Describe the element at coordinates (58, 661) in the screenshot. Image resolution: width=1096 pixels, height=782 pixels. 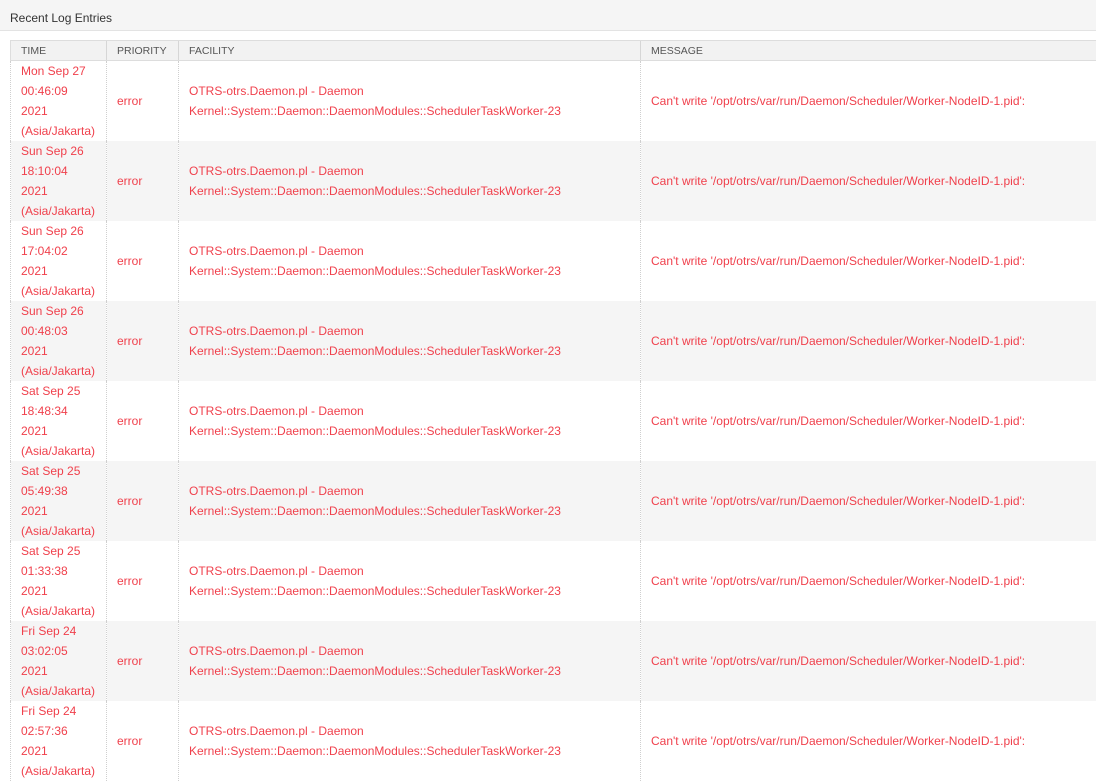
I see `time-cell: Fri Sep 24 03:02:05 2021 (Asia/Jakarta)` at that location.